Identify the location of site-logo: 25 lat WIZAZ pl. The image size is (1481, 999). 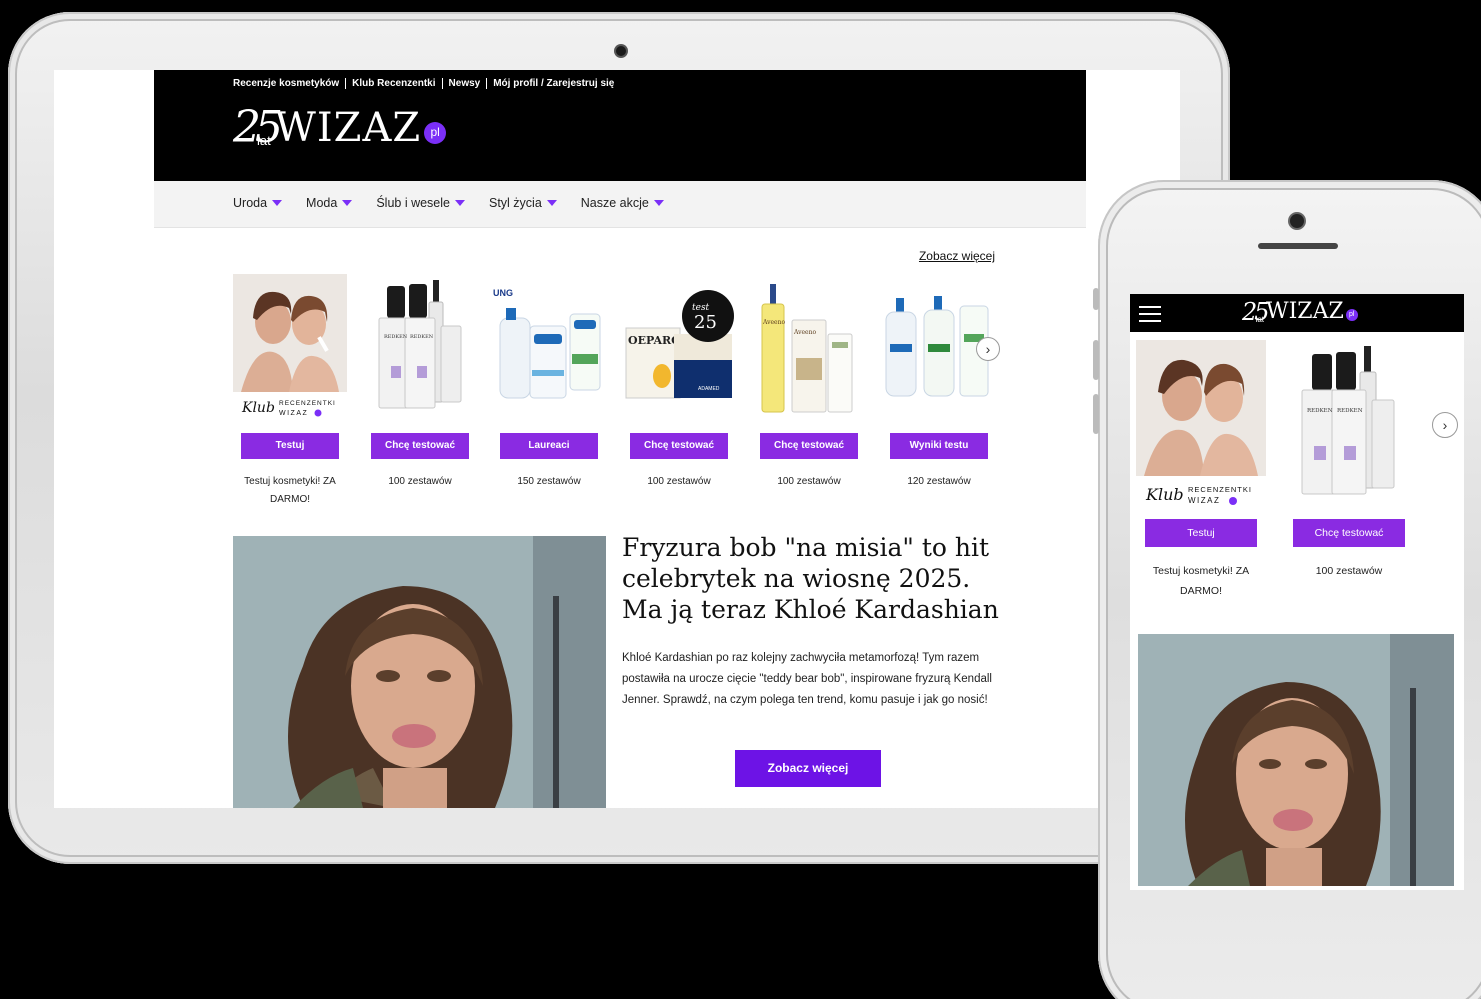
(340, 128).